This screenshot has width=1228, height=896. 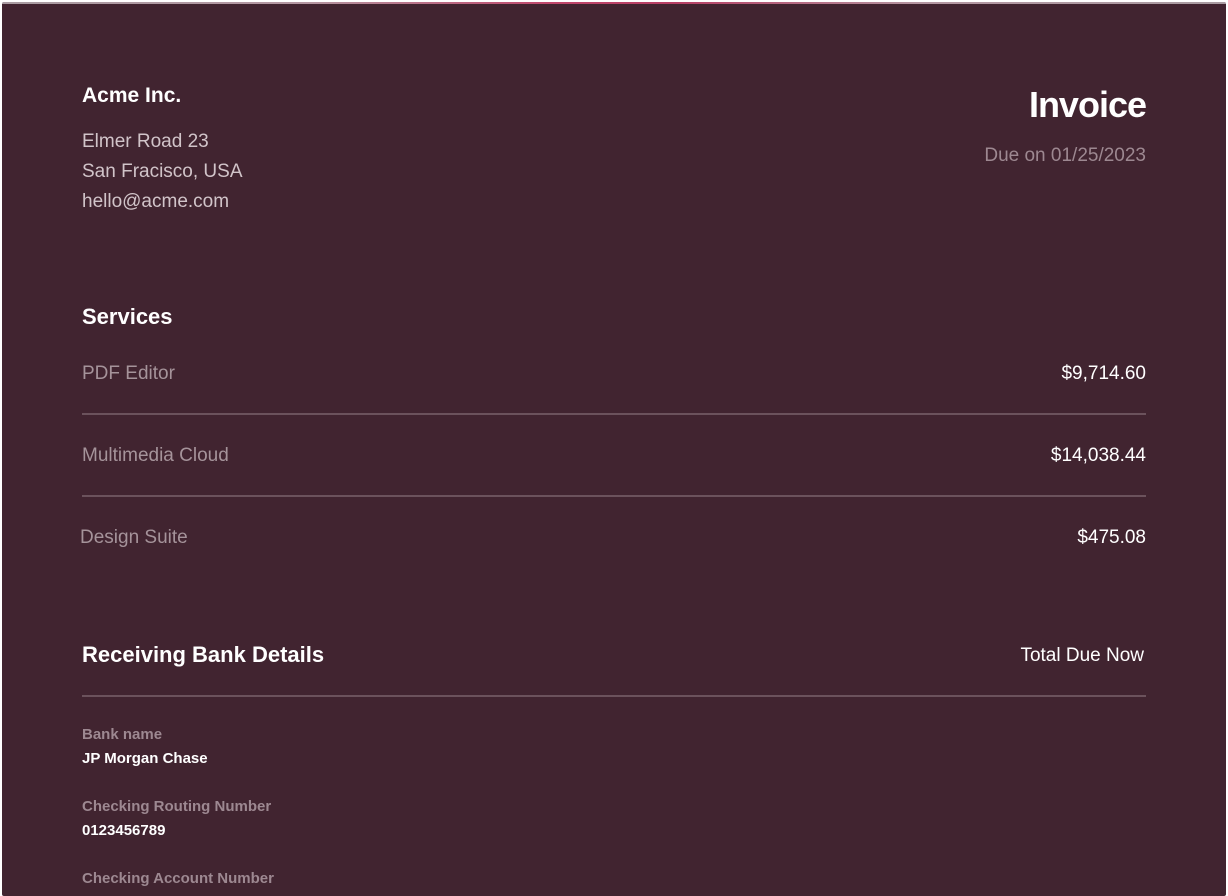 I want to click on service-price: $14,038.44, so click(x=1098, y=455).